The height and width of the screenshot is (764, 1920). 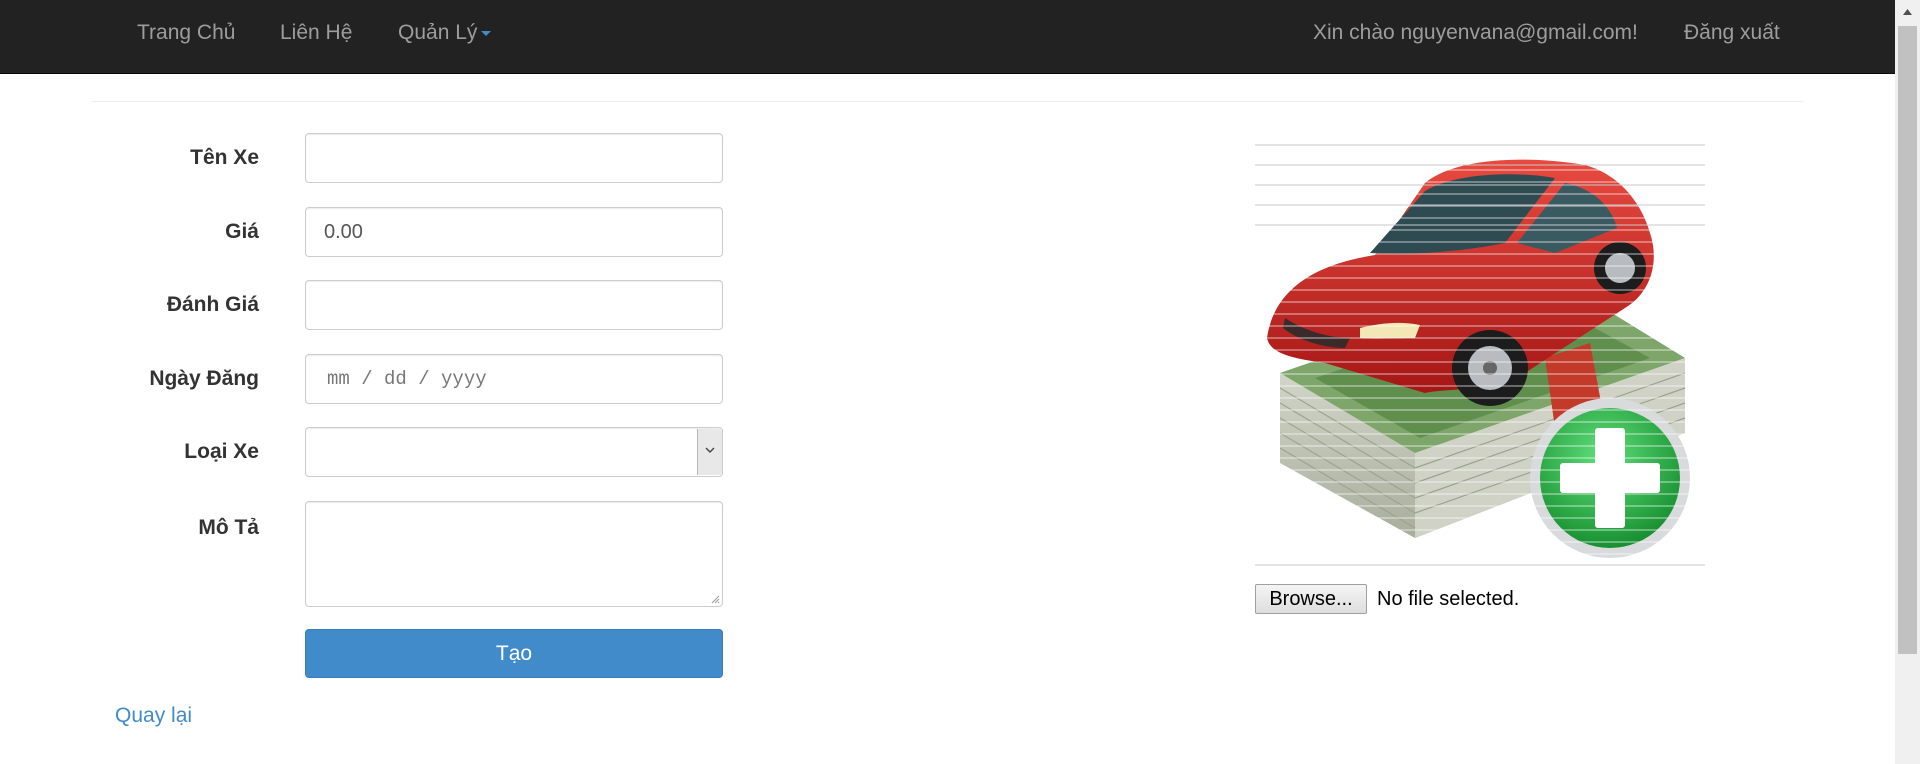 What do you see at coordinates (212, 304) in the screenshot?
I see `label-rating: Đánh Giá` at bounding box center [212, 304].